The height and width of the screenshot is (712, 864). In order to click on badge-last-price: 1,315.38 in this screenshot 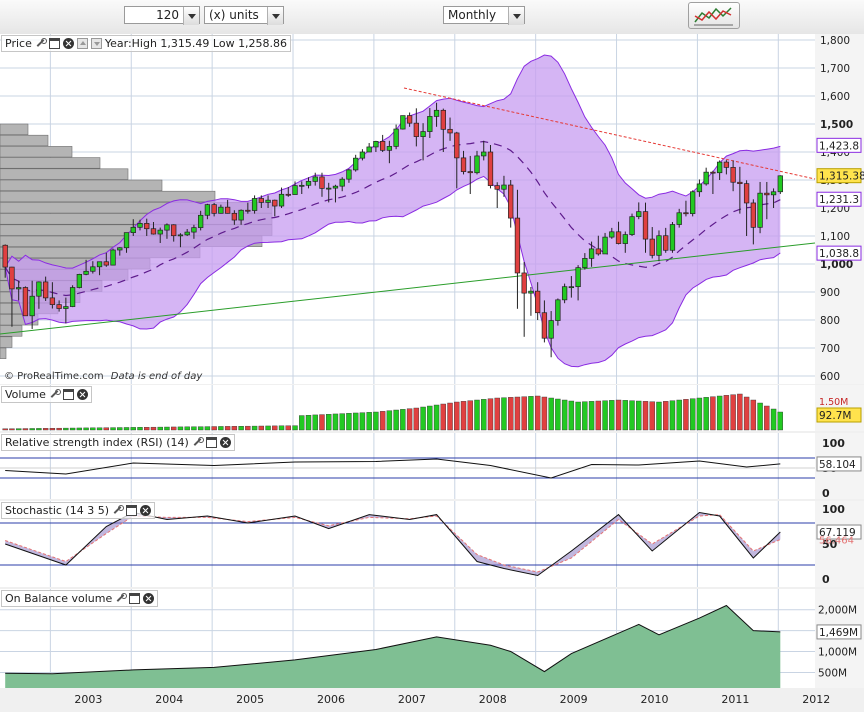, I will do `click(841, 177)`.